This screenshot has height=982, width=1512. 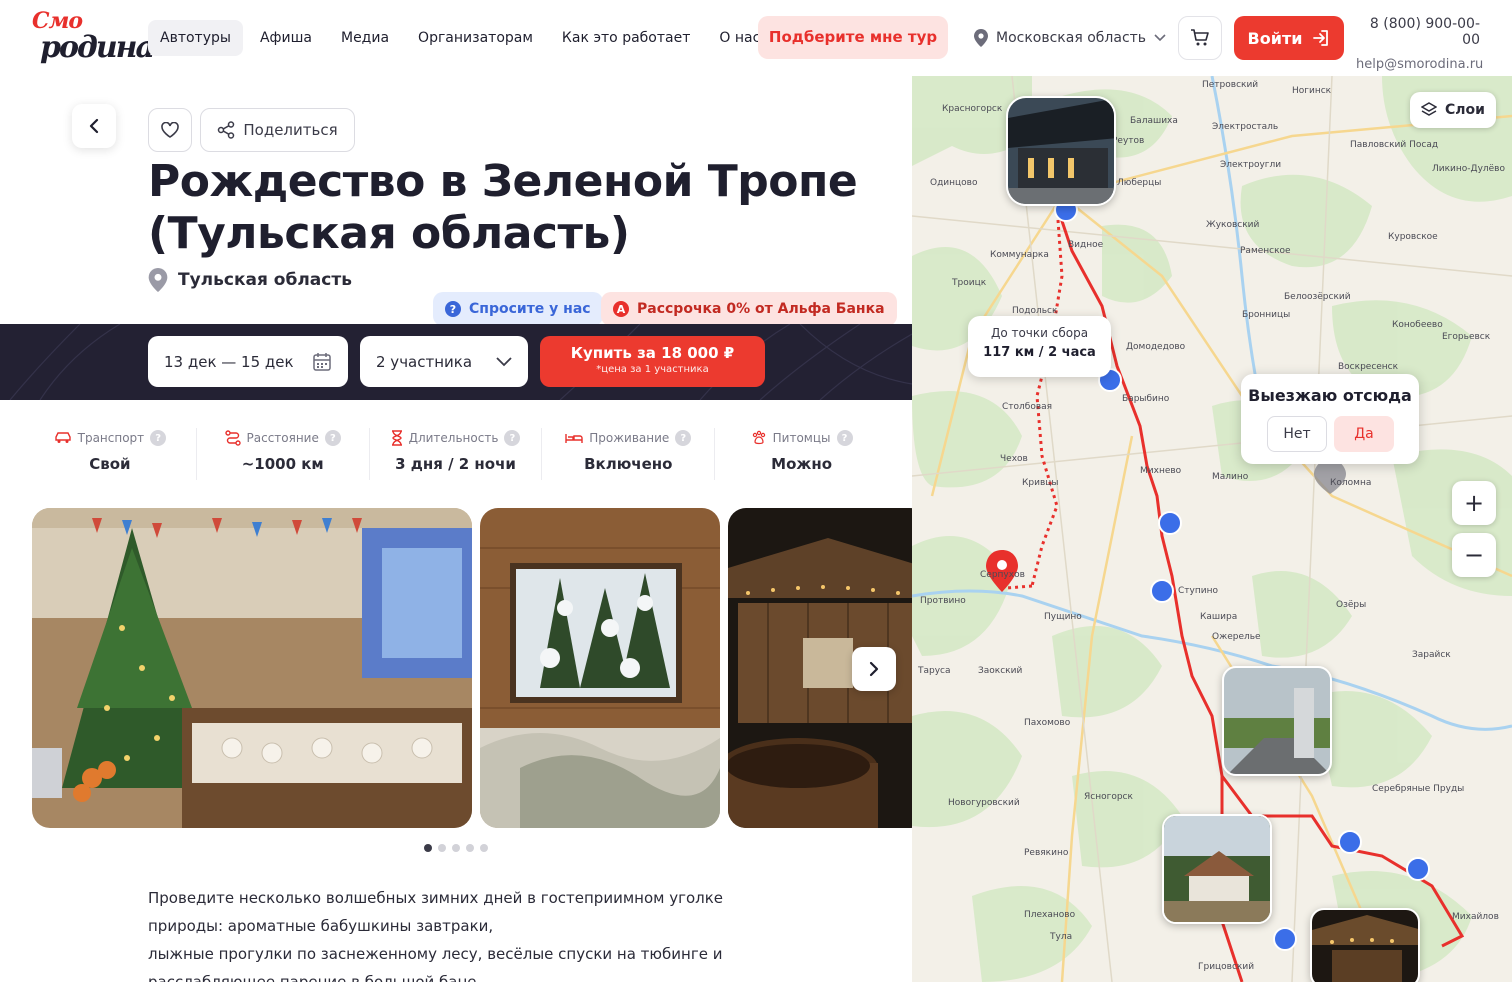 What do you see at coordinates (1474, 555) in the screenshot?
I see `map-zoom-out-button: −` at bounding box center [1474, 555].